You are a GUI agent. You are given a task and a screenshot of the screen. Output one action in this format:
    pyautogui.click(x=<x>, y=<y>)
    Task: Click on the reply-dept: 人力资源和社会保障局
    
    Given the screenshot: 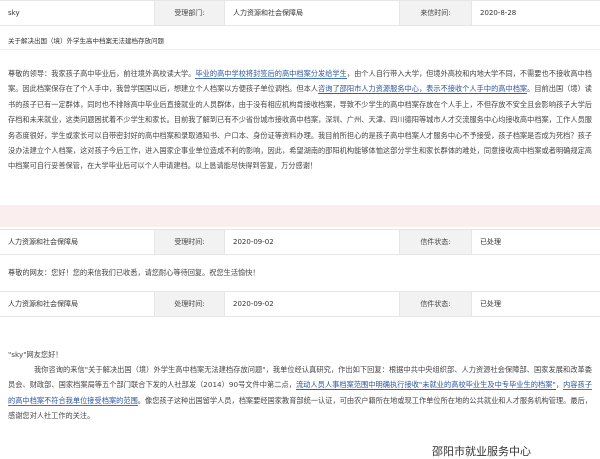 What is the action you would take?
    pyautogui.click(x=77, y=242)
    